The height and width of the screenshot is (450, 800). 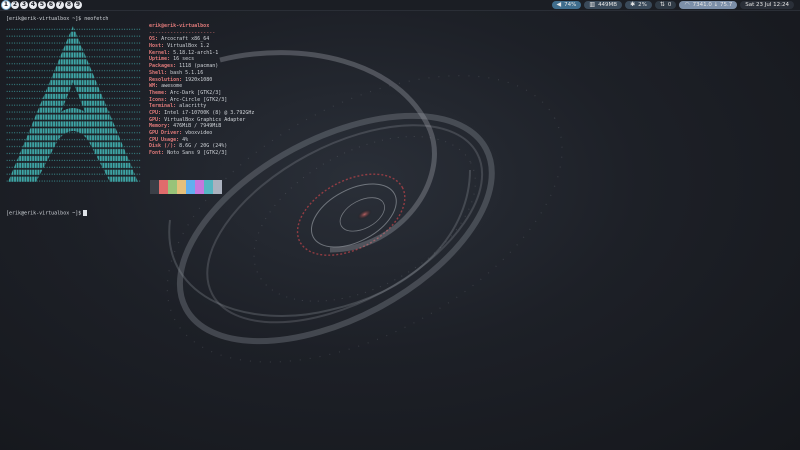 I want to click on prompt-line: [erik@erik-virtualbox ~]$ neofetch, so click(x=57, y=19).